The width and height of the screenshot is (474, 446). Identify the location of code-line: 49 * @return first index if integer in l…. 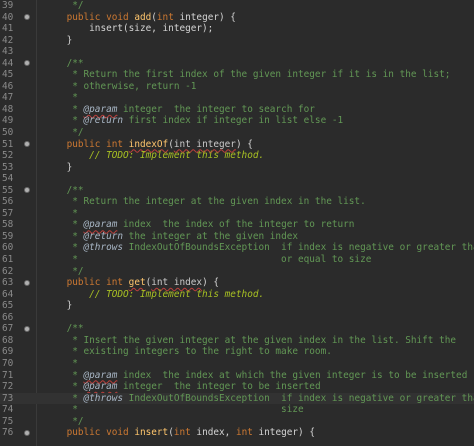
(237, 121).